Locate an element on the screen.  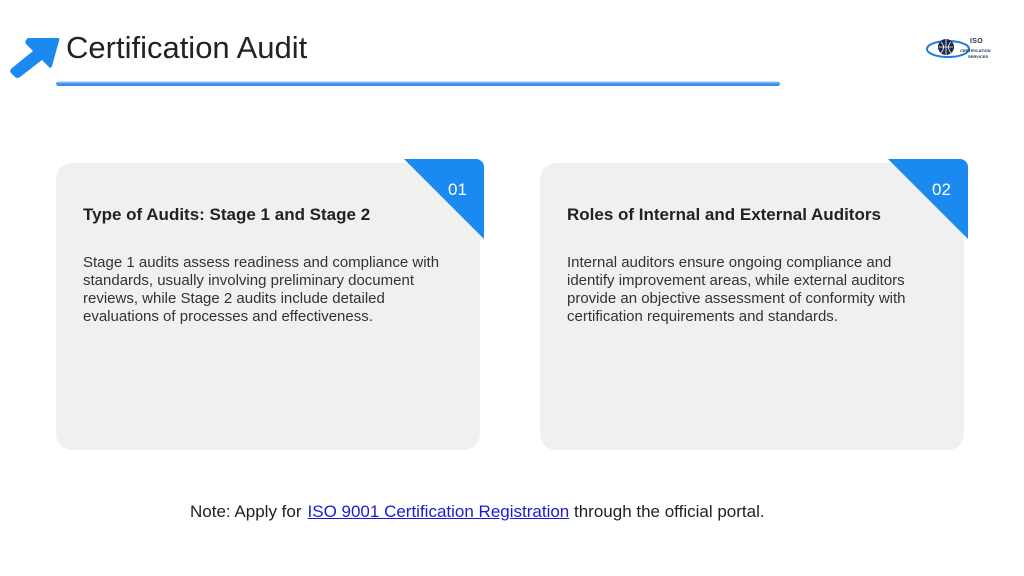
logo-text-services: SERVICES is located at coordinates (978, 56).